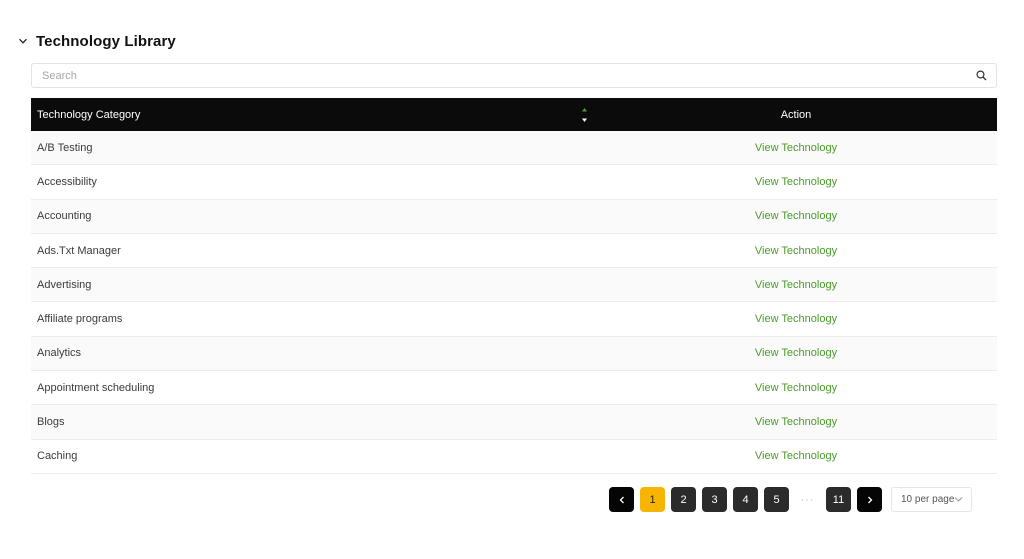 The height and width of the screenshot is (559, 1024). What do you see at coordinates (57, 456) in the screenshot?
I see `technology-category-cell: Caching` at bounding box center [57, 456].